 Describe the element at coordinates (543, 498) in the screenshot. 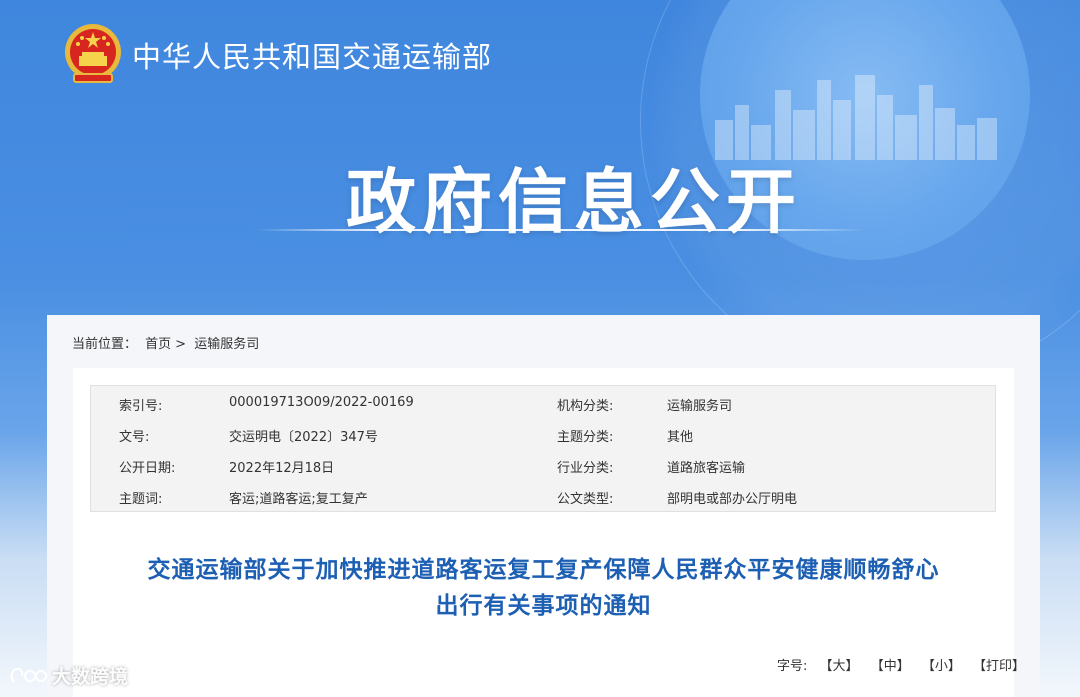

I see `metadata-row: 主题词: 客运;道路客运;复工复产 公文类型: 部明电或部办公厅明电` at that location.